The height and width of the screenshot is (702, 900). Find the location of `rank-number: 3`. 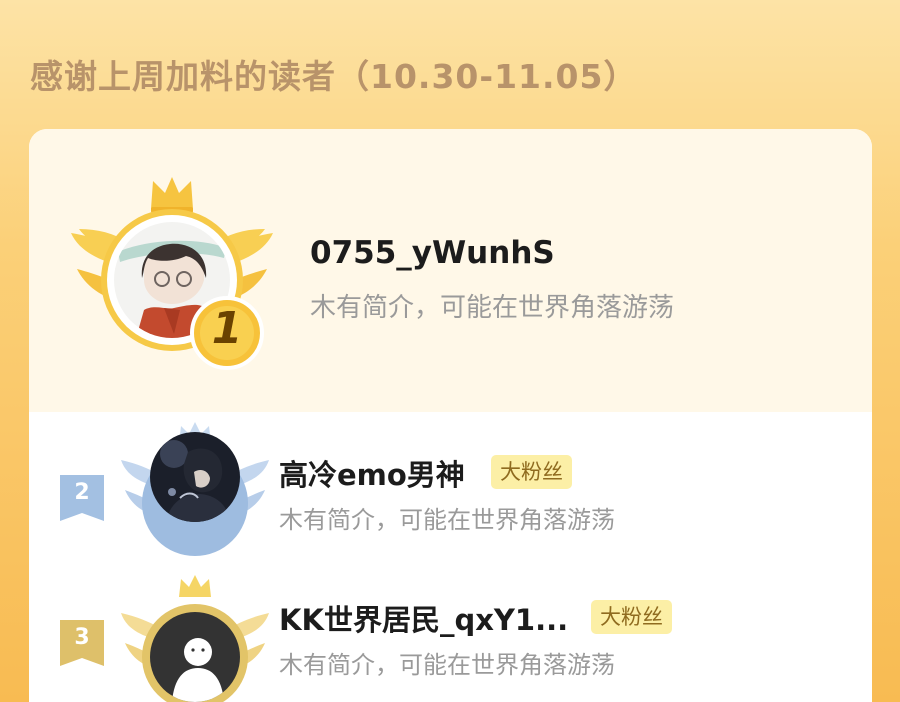

rank-number: 3 is located at coordinates (82, 637).